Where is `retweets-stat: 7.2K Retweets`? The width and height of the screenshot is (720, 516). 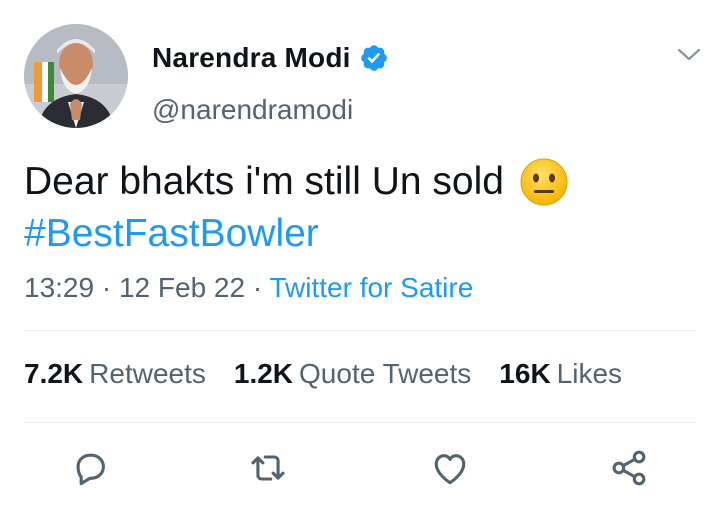
retweets-stat: 7.2K Retweets is located at coordinates (115, 374).